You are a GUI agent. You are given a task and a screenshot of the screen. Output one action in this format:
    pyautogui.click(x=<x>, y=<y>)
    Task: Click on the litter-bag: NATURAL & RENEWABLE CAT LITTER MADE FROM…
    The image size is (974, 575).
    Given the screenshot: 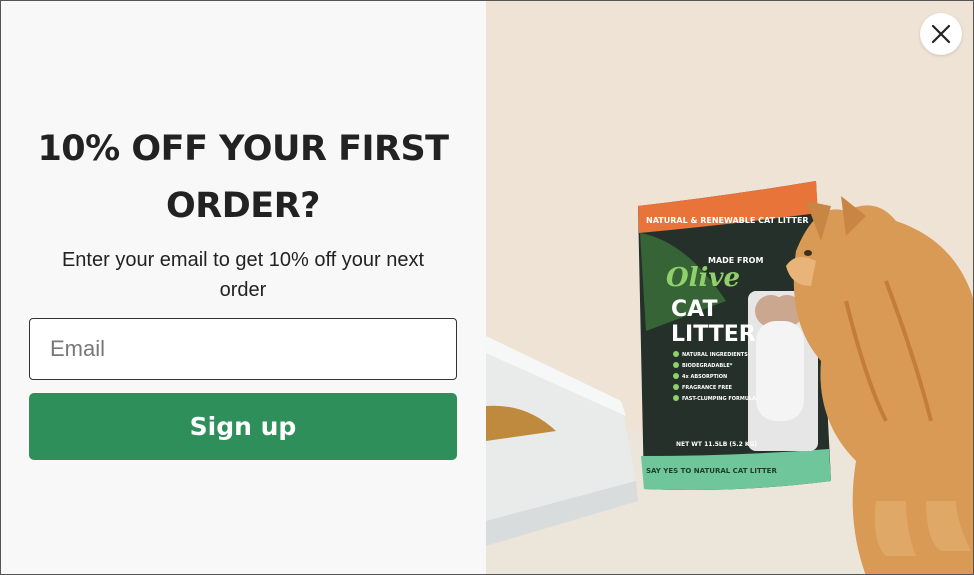 What is the action you would take?
    pyautogui.click(x=734, y=335)
    